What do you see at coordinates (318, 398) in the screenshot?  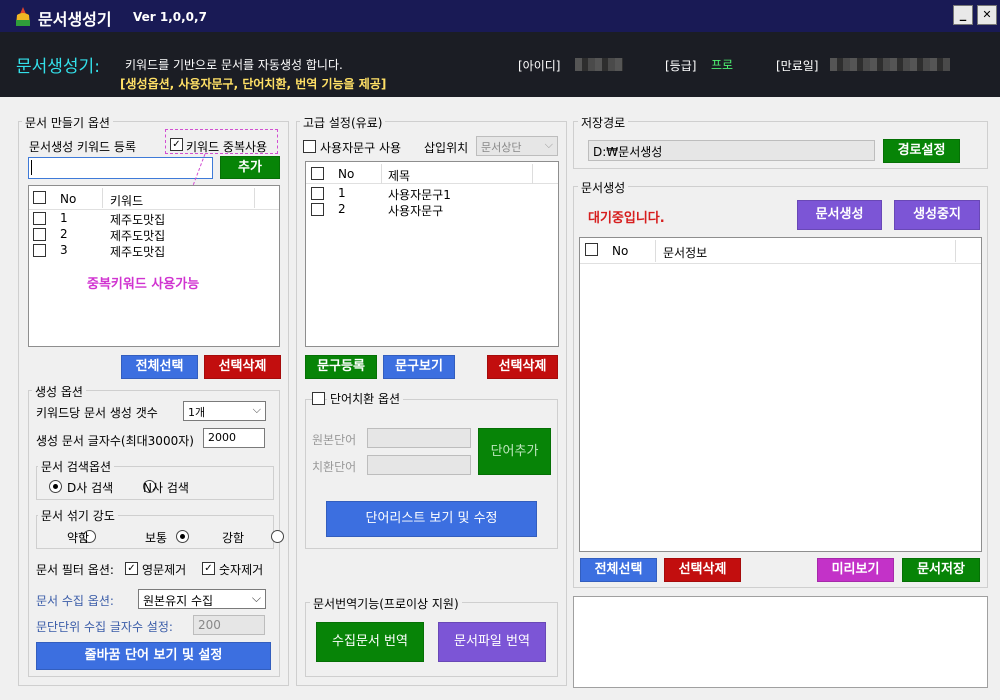 I see `replace-checkbox` at bounding box center [318, 398].